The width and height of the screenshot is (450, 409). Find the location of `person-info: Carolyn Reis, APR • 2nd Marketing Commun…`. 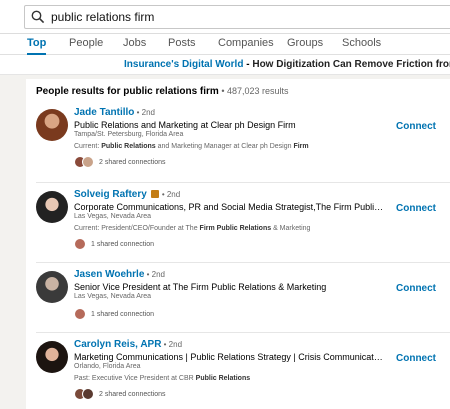

person-info: Carolyn Reis, APR • 2nd Marketing Commun… is located at coordinates (229, 370).